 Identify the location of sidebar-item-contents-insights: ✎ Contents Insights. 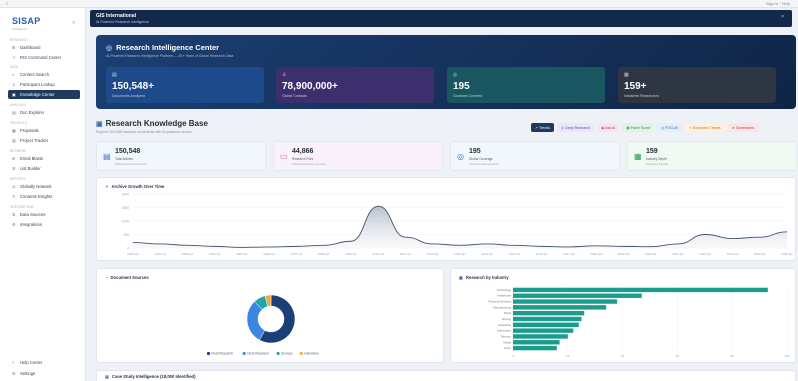
(44, 196).